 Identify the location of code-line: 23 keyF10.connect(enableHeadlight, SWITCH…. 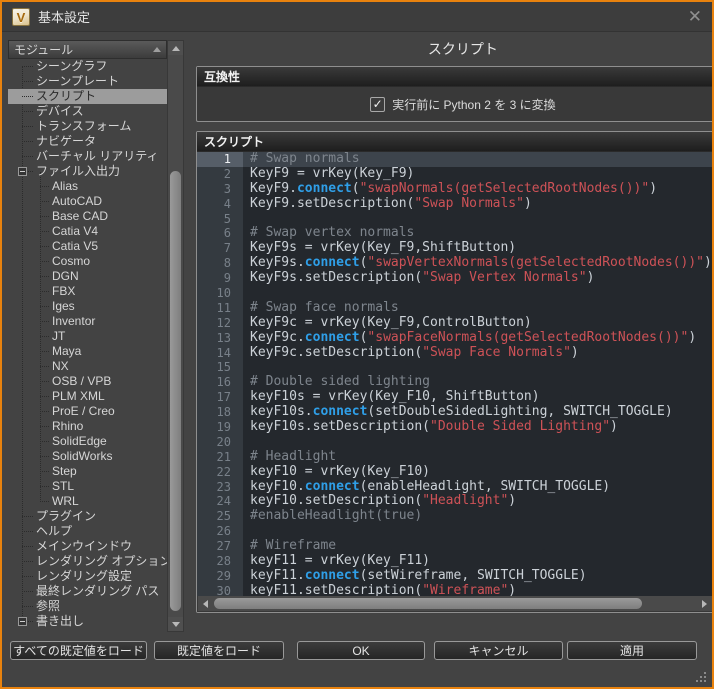
(454, 487).